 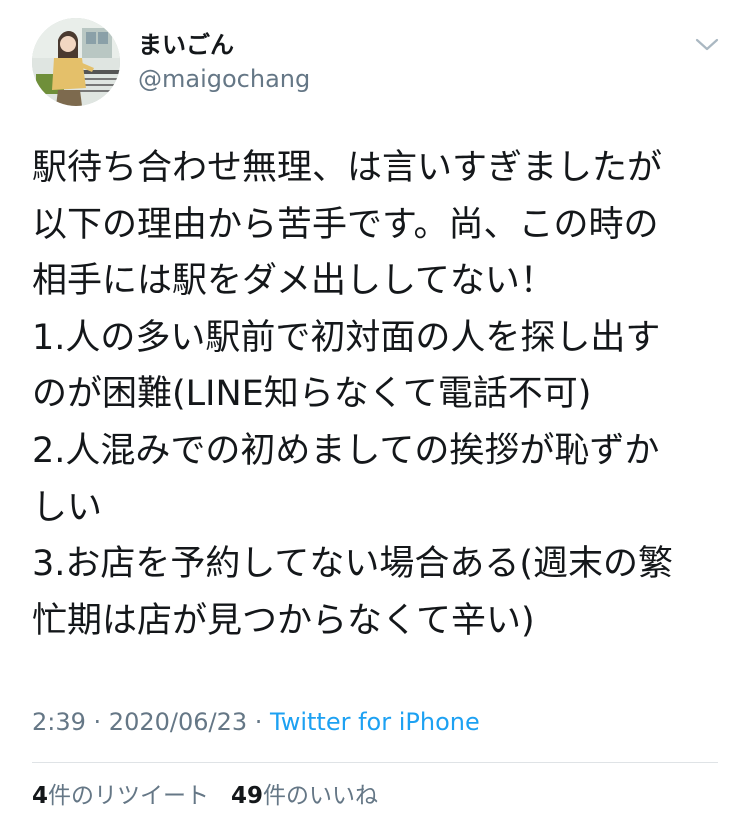 What do you see at coordinates (40, 796) in the screenshot?
I see `retweets-count: 4` at bounding box center [40, 796].